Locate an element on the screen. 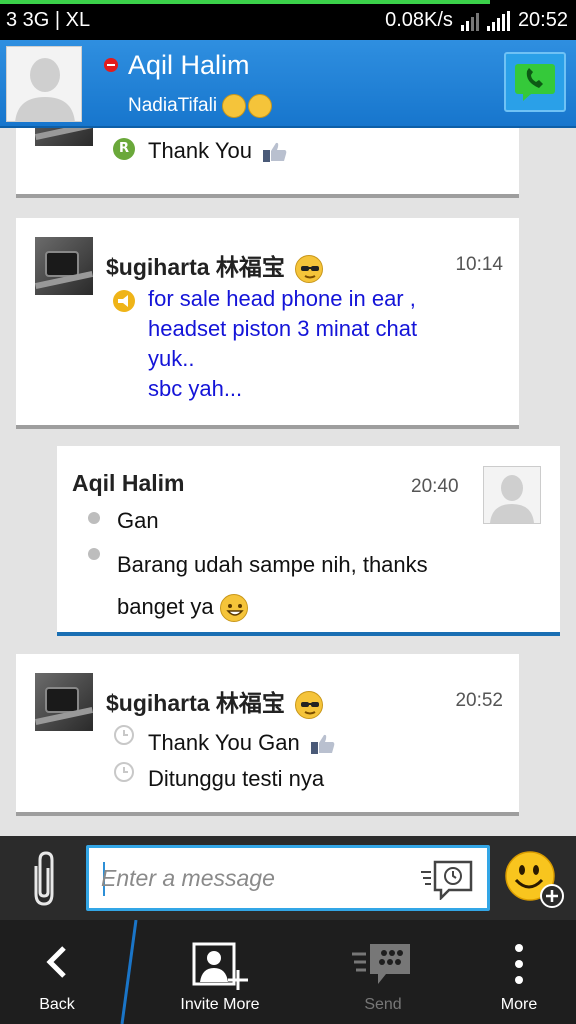  back-button: Back is located at coordinates (57, 972).